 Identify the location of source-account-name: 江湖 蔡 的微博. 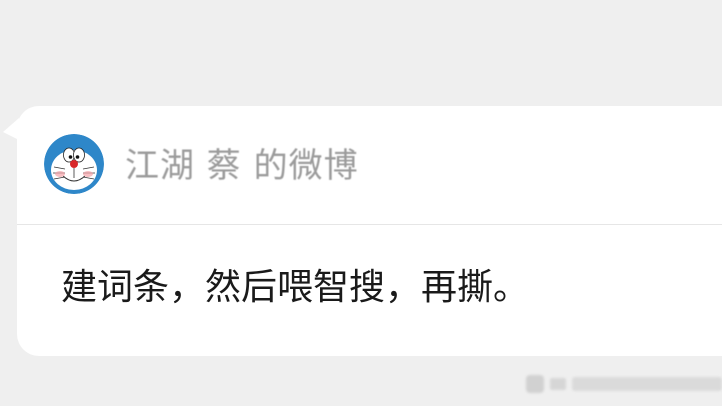
(242, 166).